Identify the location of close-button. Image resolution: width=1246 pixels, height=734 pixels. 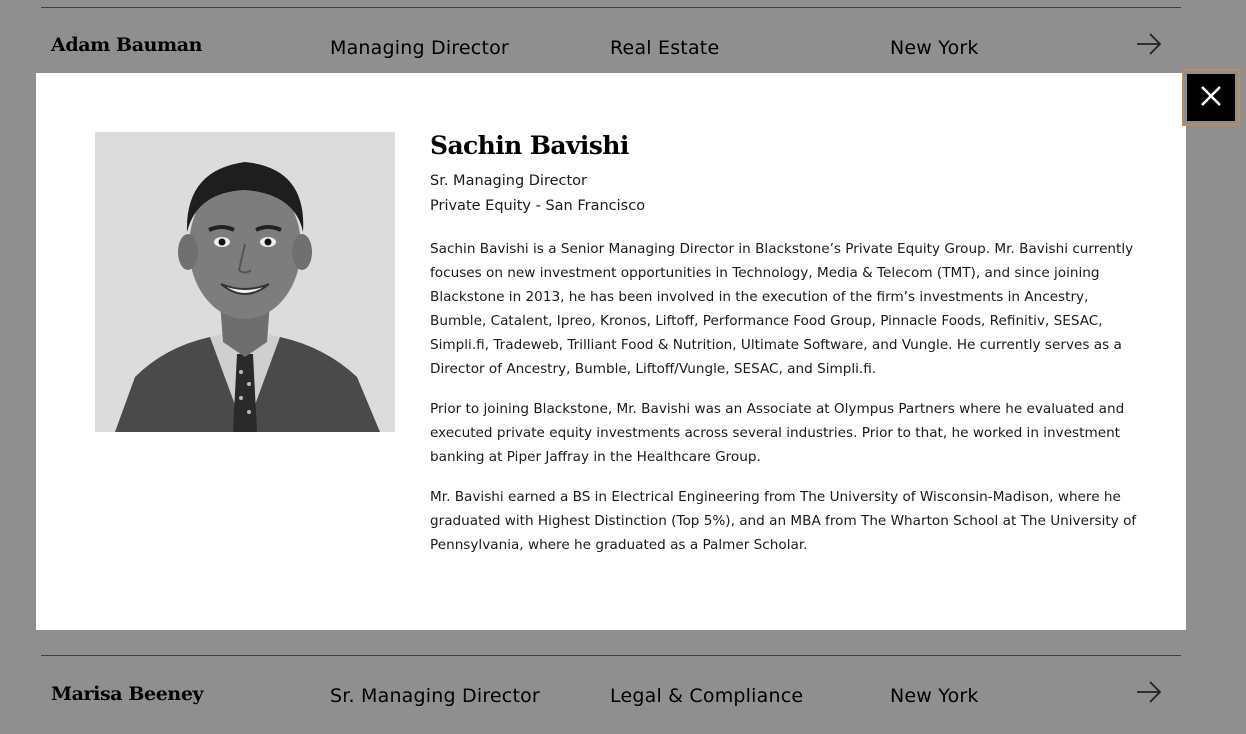
(1211, 97).